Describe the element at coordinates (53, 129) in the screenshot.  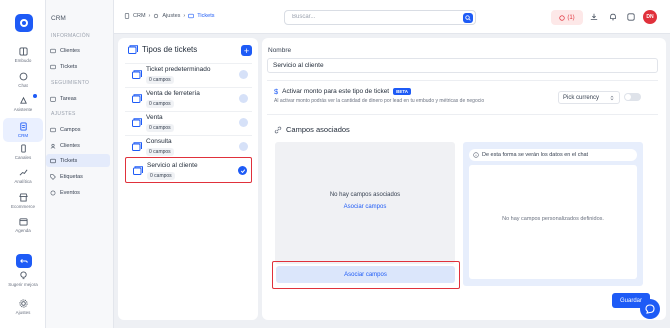
I see `fields-icon` at that location.